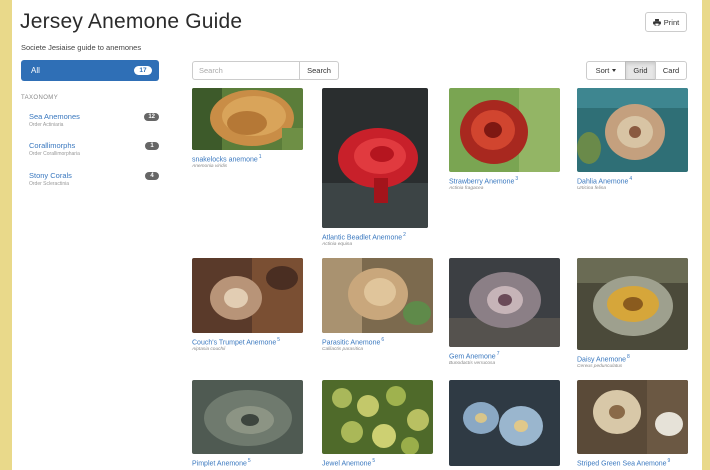 This screenshot has height=470, width=710. Describe the element at coordinates (602, 181) in the screenshot. I see `species-name: Dahlia Anemone` at that location.